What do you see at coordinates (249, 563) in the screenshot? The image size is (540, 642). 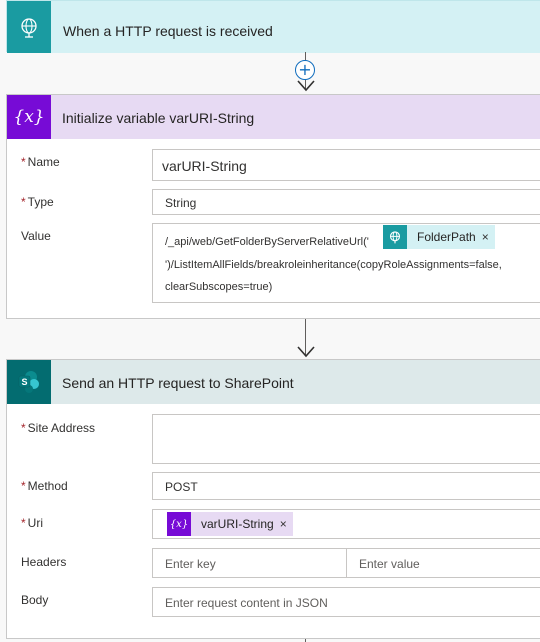 I see `headers-key-input: Enter key` at bounding box center [249, 563].